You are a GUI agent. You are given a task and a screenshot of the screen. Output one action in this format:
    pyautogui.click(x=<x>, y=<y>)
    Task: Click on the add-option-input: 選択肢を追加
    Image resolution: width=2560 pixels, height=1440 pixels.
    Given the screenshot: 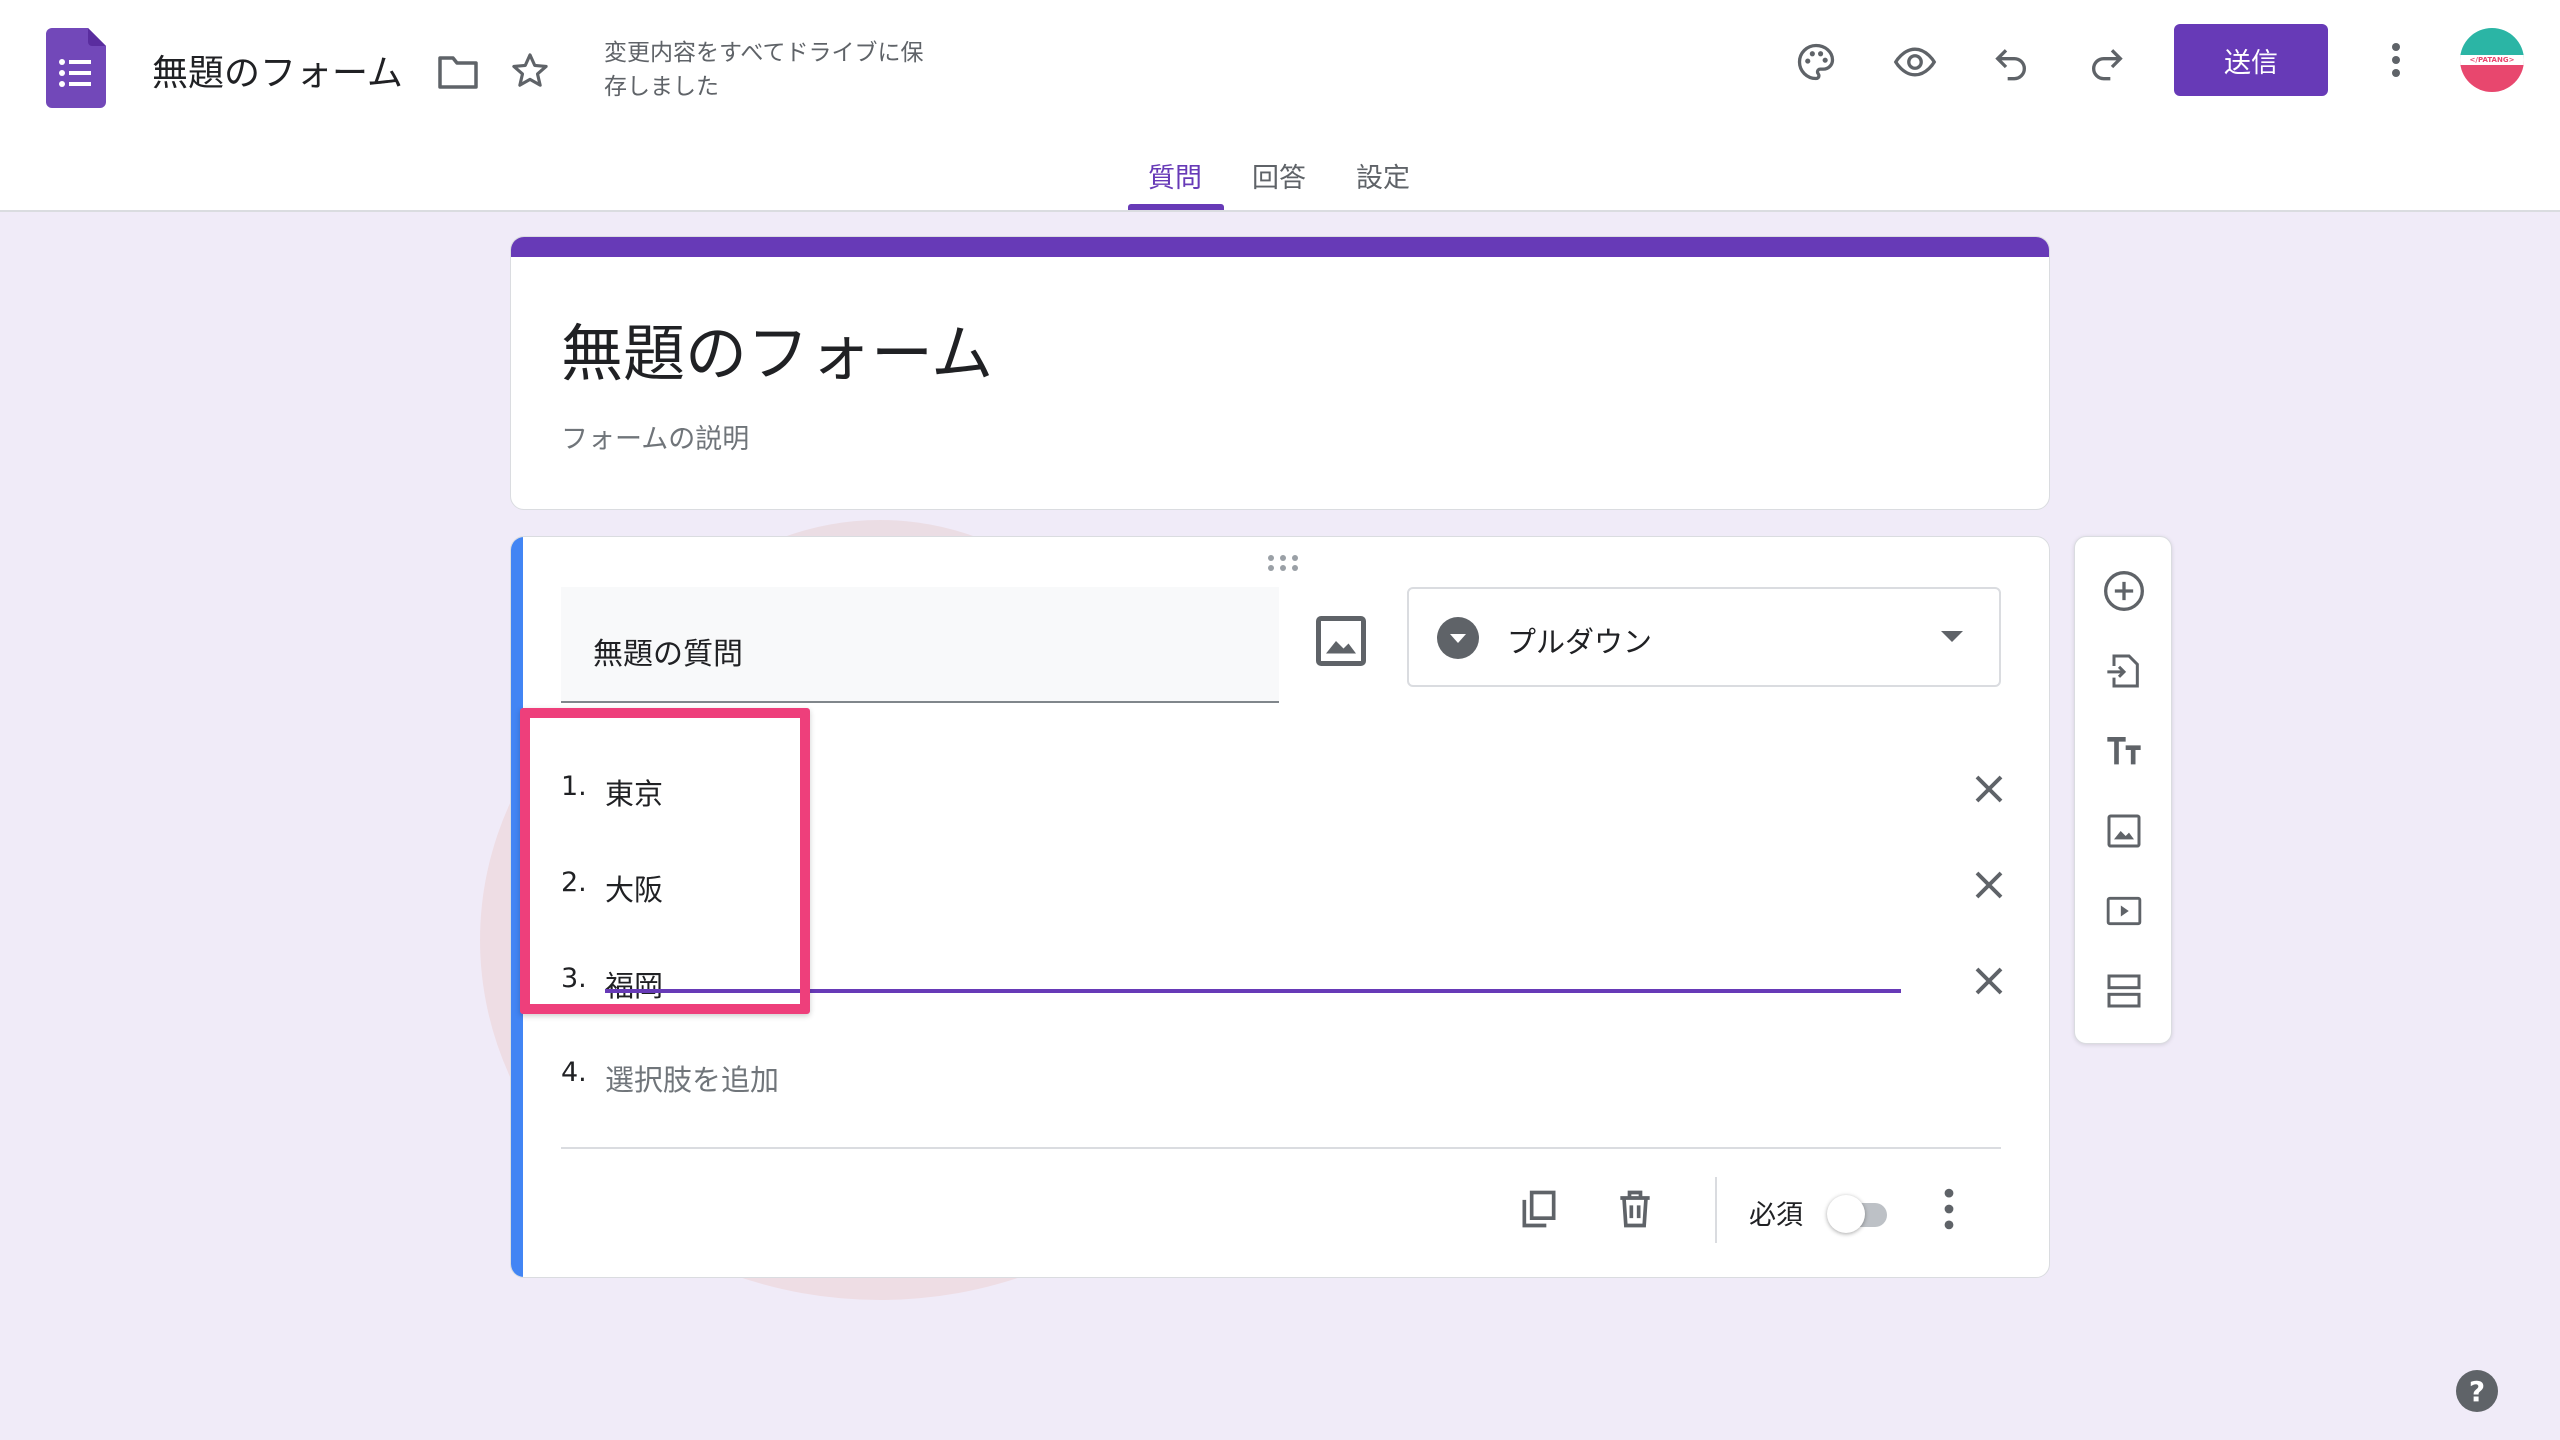 What is the action you would take?
    pyautogui.click(x=692, y=1078)
    